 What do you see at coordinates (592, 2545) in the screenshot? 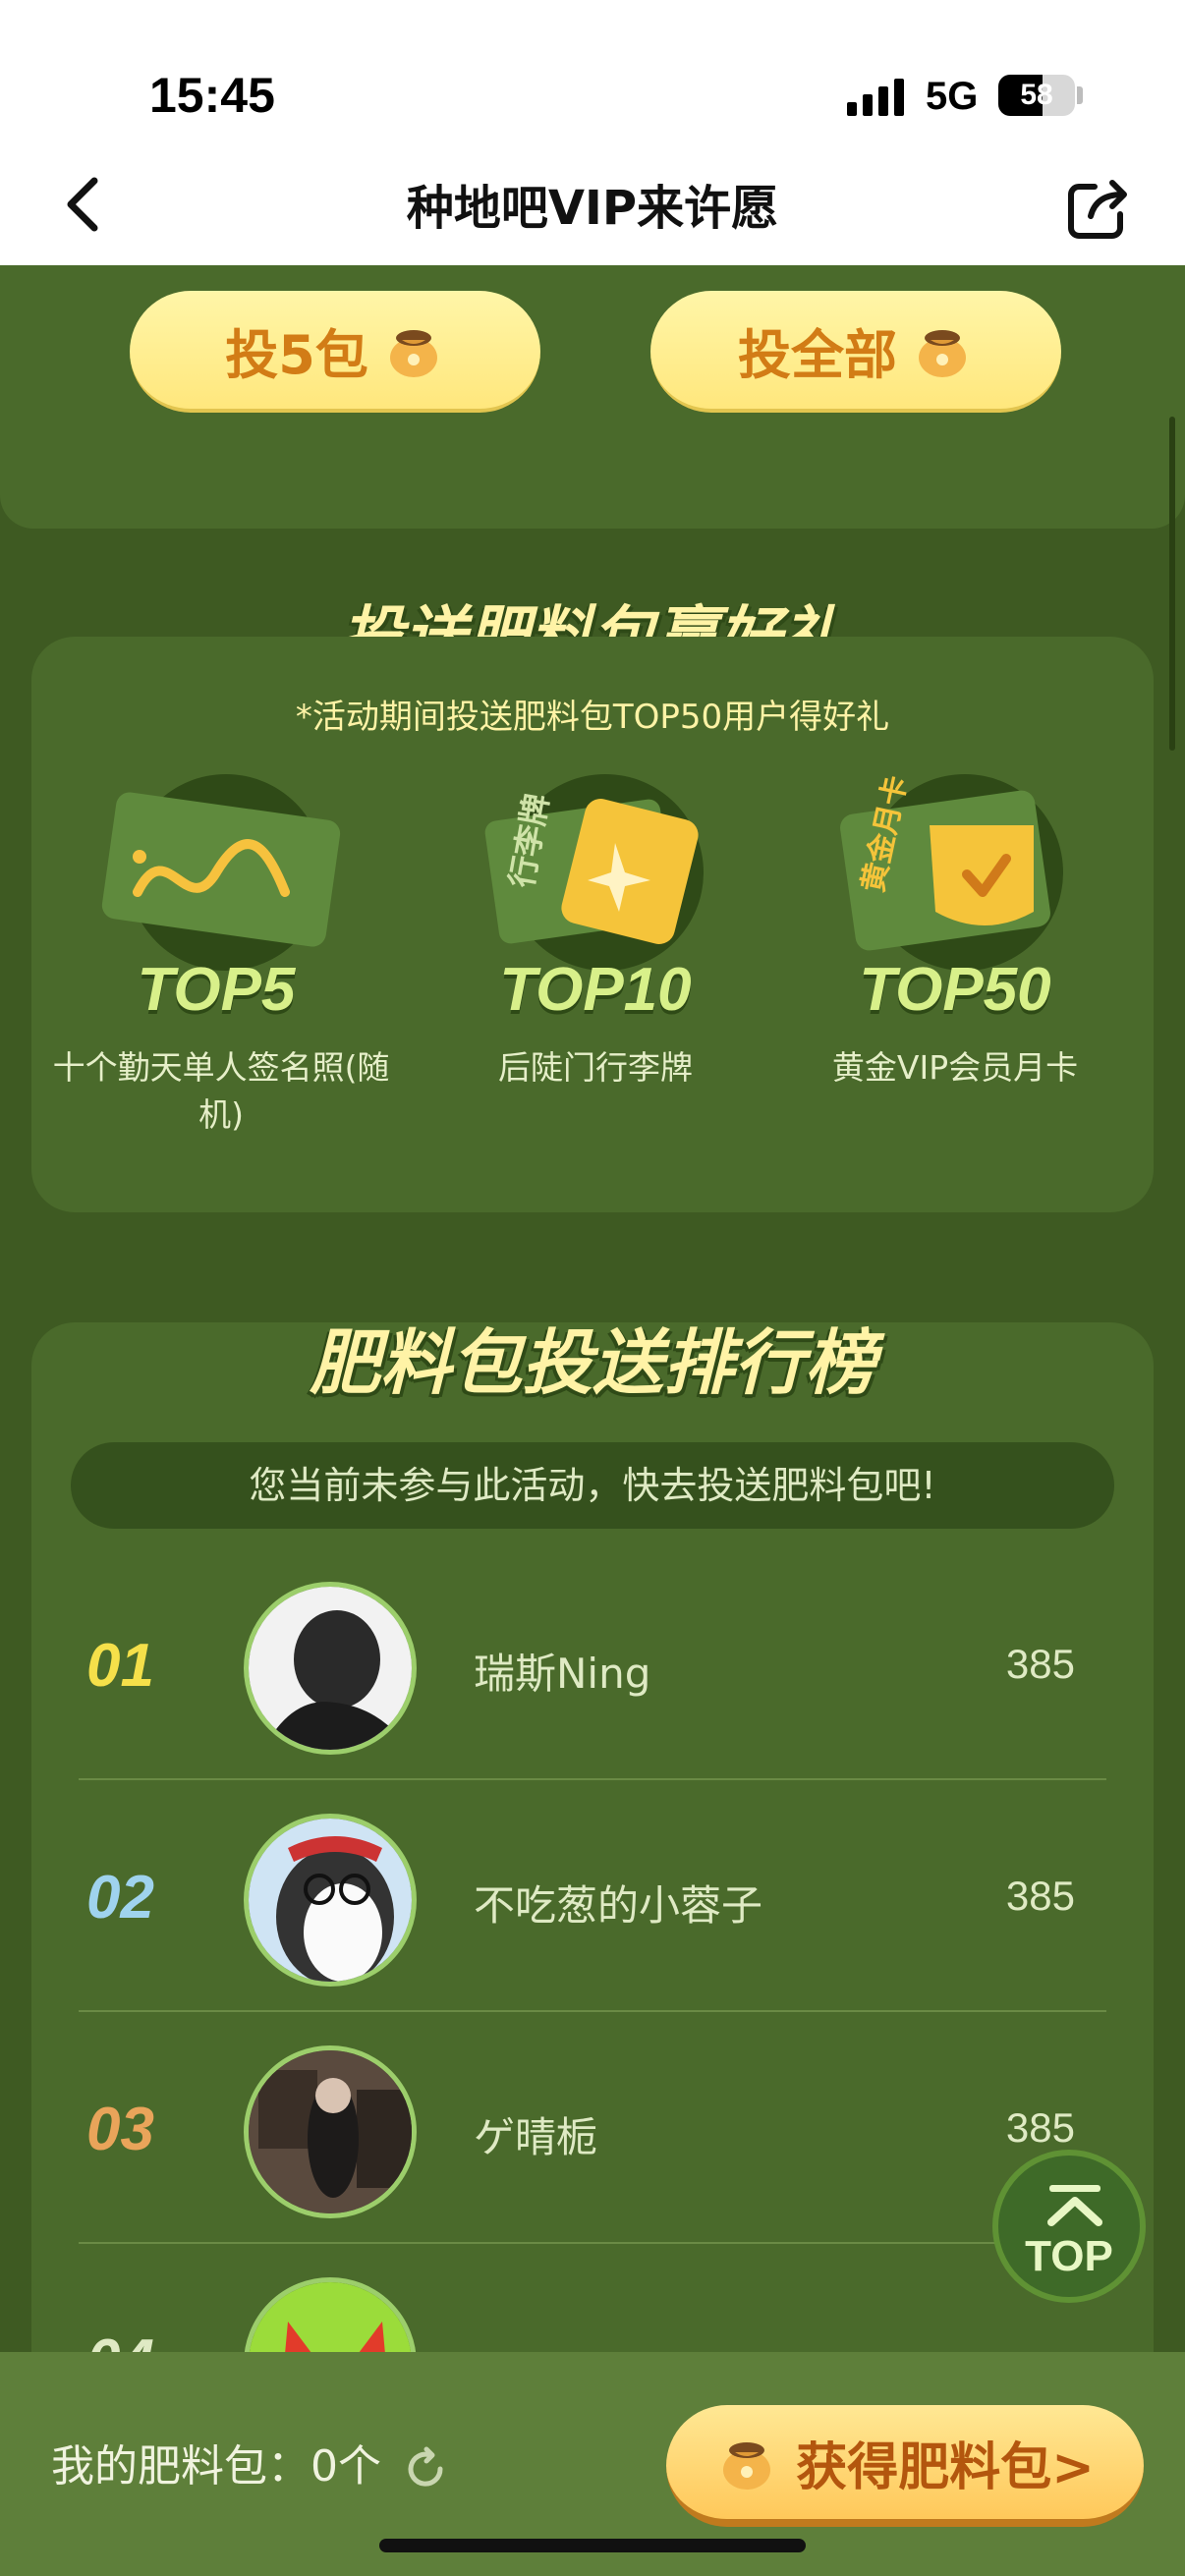
I see `home-indicator` at bounding box center [592, 2545].